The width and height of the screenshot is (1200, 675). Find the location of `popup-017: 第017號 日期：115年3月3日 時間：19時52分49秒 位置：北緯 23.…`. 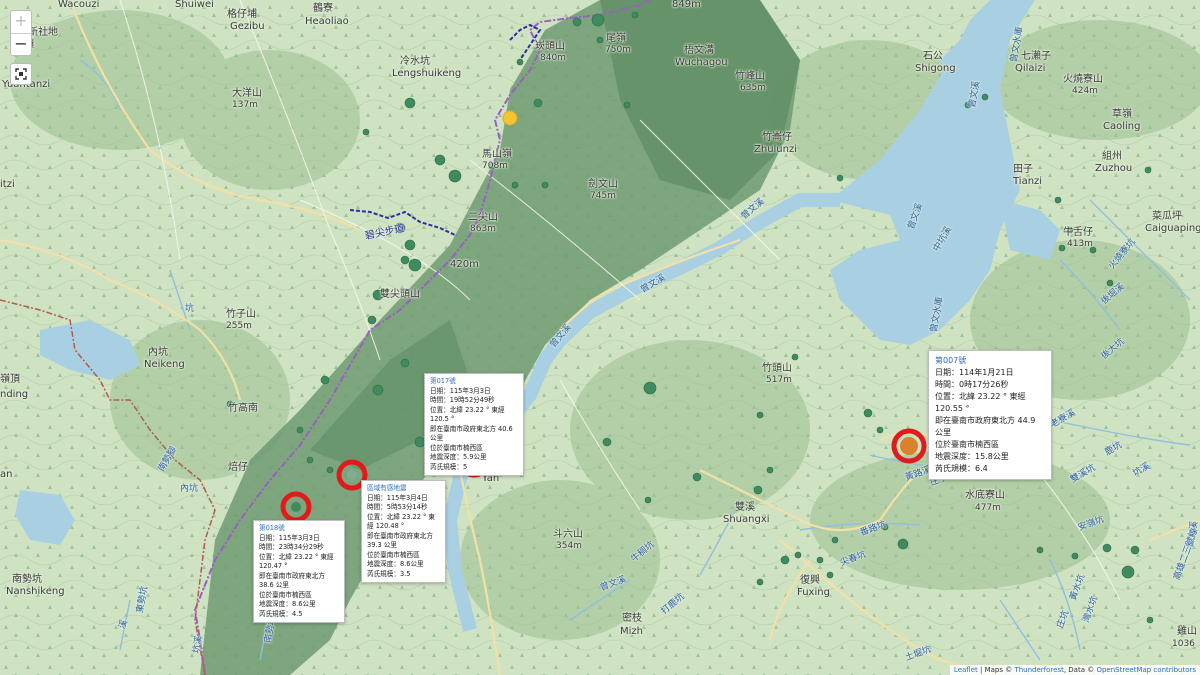

popup-017: 第017號 日期：115年3月3日 時間：19時52分49秒 位置：北緯 23.… is located at coordinates (474, 425).